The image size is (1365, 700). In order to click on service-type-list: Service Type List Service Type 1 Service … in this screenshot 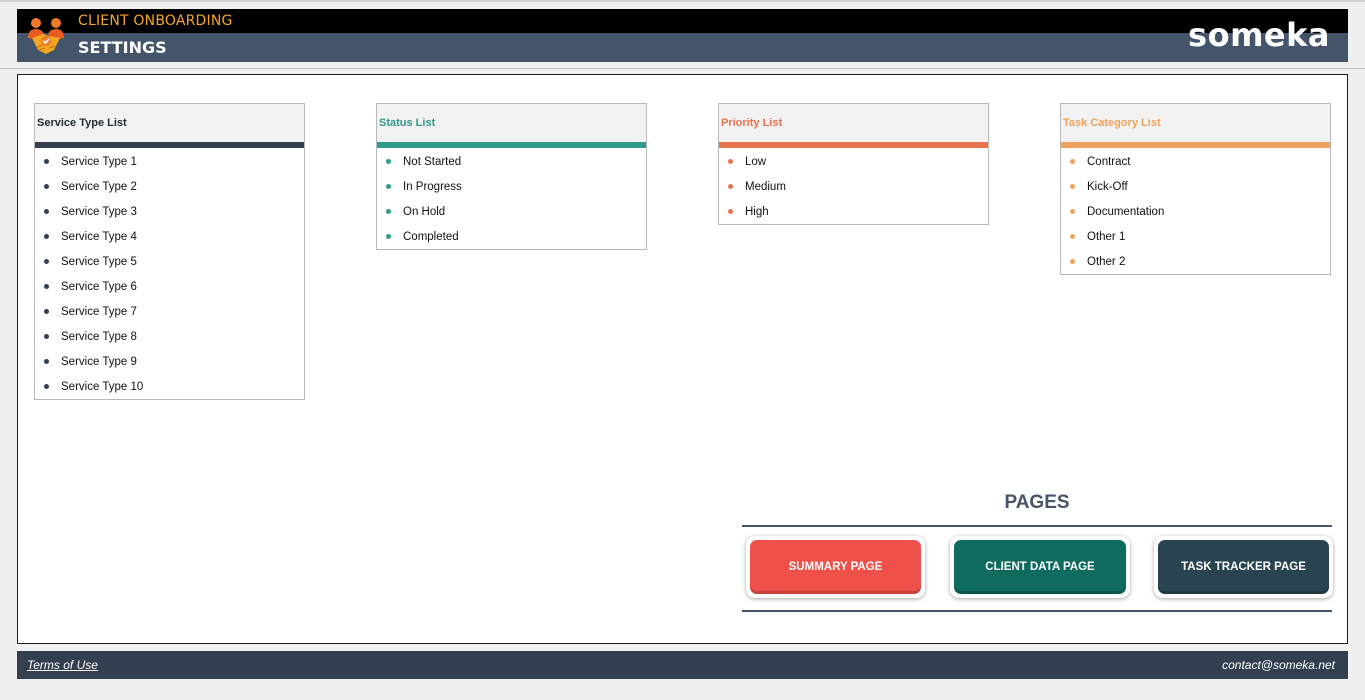, I will do `click(169, 251)`.